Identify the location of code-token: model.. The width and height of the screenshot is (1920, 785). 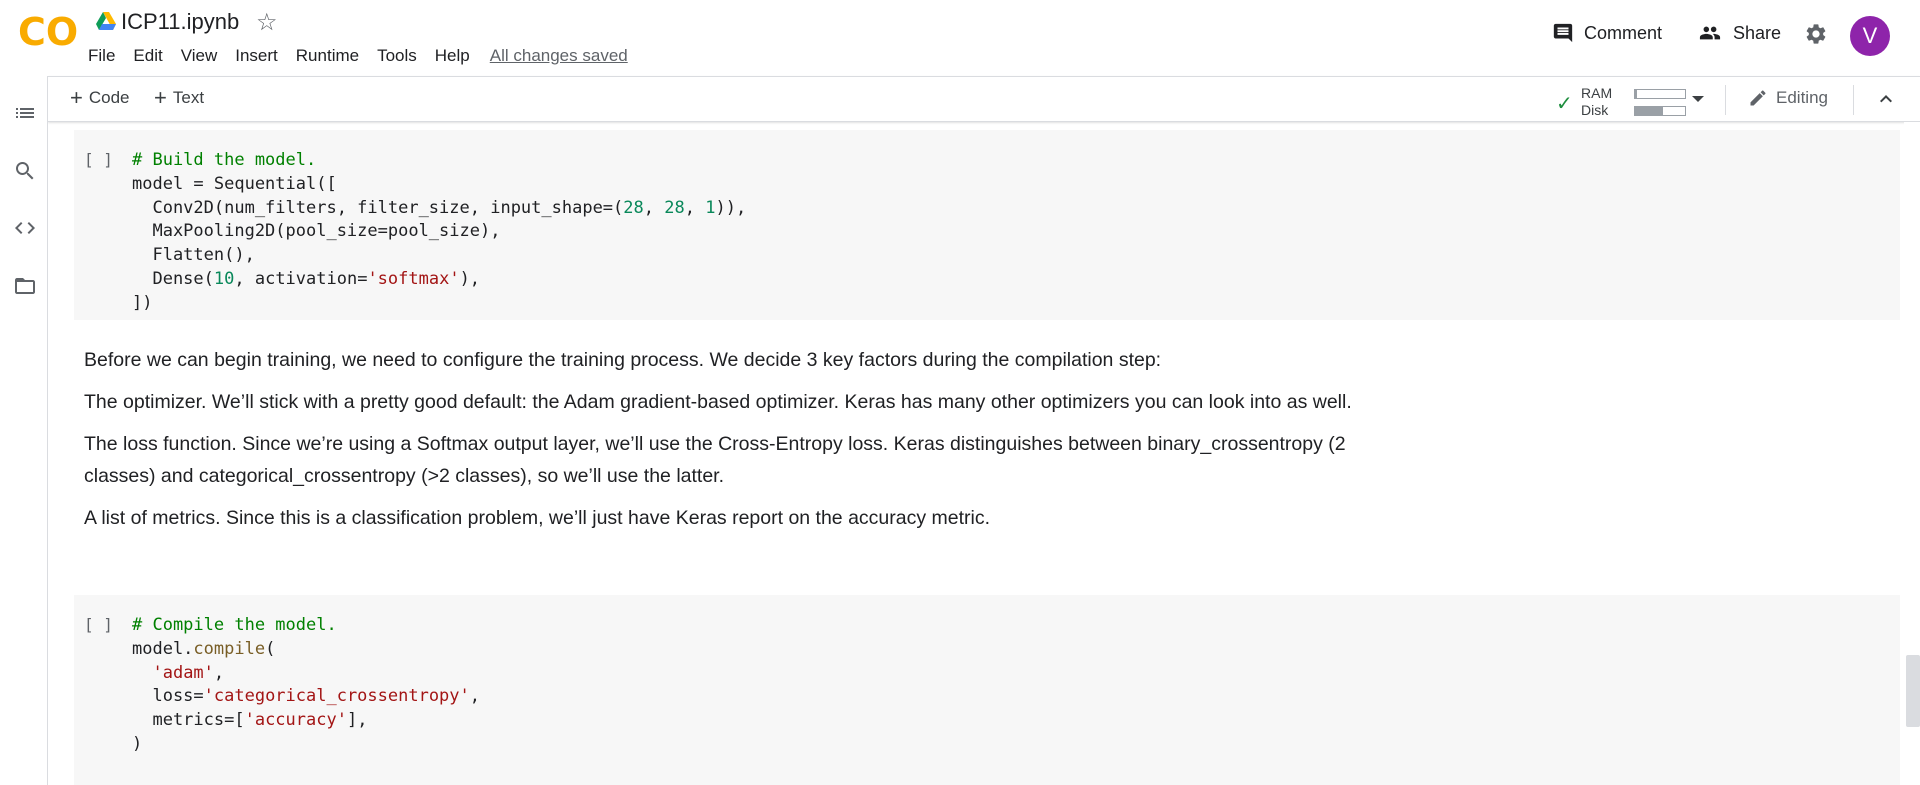
(163, 648).